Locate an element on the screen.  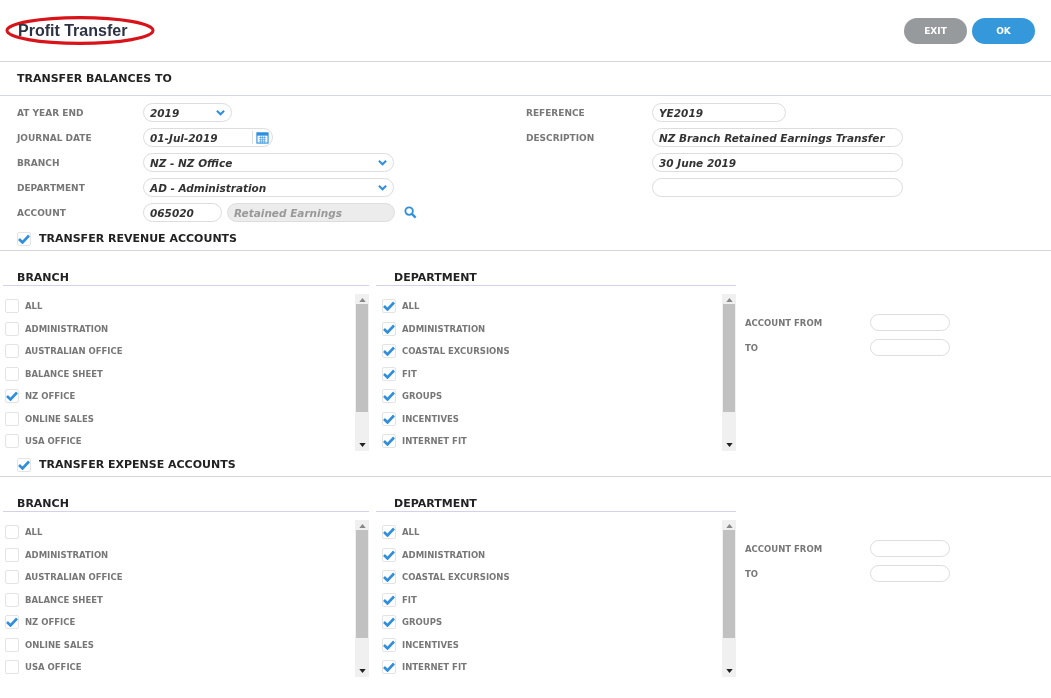
select-field: AD - Administration is located at coordinates (268, 187).